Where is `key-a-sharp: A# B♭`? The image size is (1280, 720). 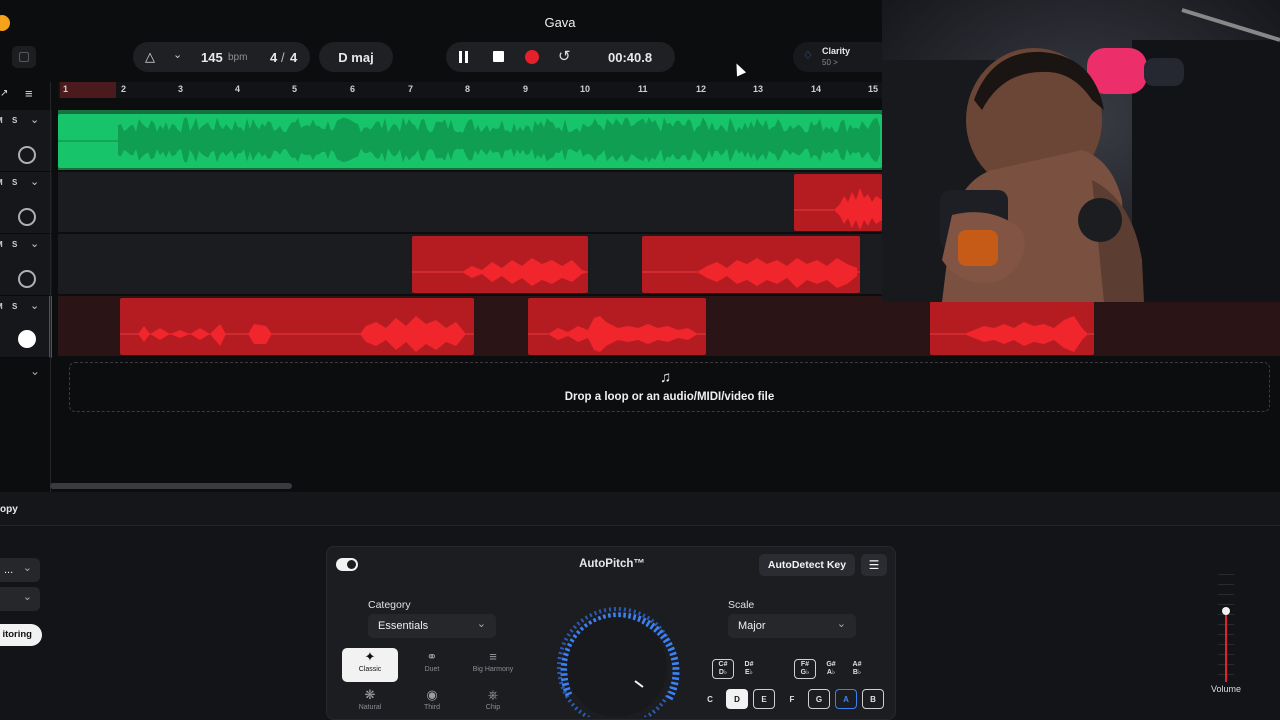
key-a-sharp: A# B♭ is located at coordinates (857, 669).